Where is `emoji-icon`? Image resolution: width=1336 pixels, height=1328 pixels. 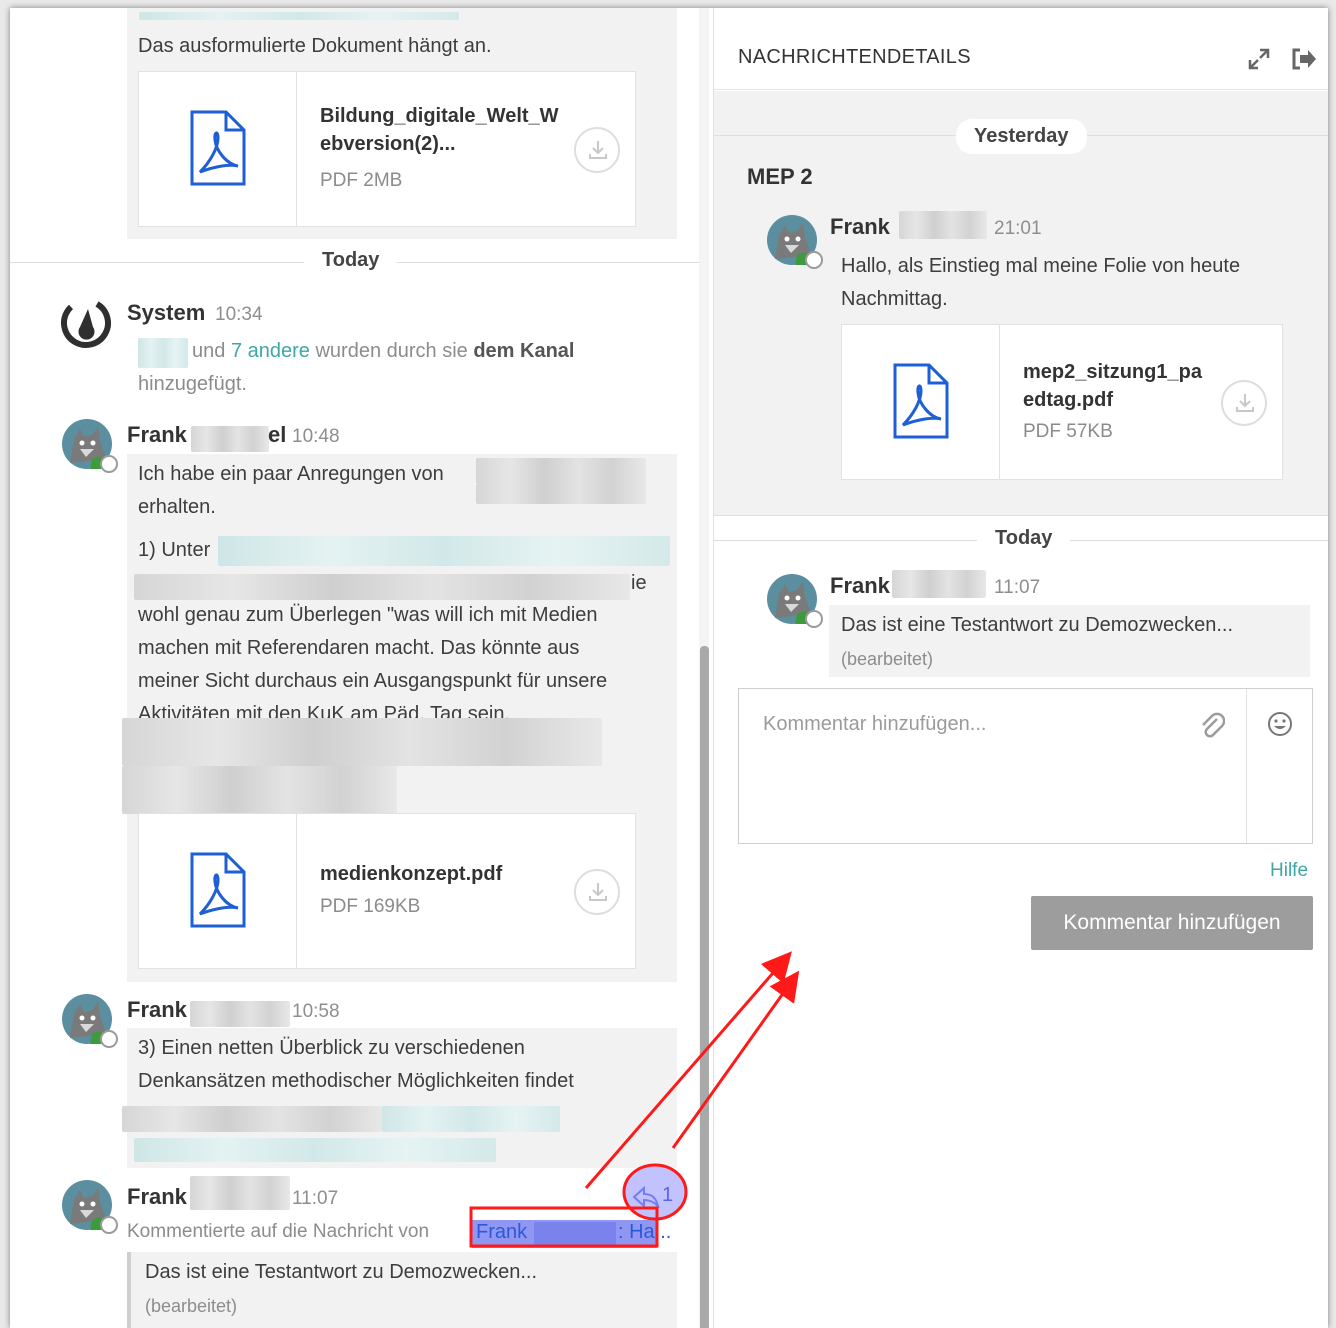 emoji-icon is located at coordinates (1280, 724).